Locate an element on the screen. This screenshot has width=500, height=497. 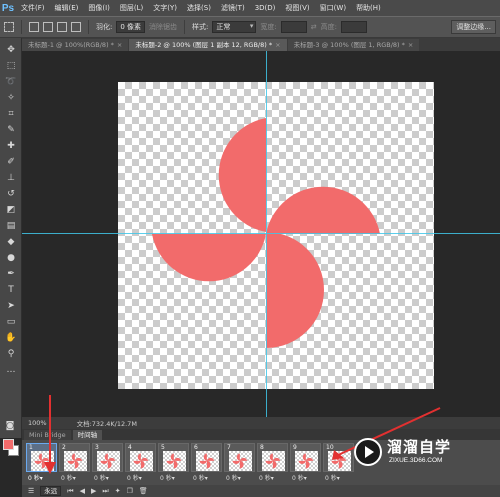
menu-window: 窗口(W) is located at coordinates (333, 8).